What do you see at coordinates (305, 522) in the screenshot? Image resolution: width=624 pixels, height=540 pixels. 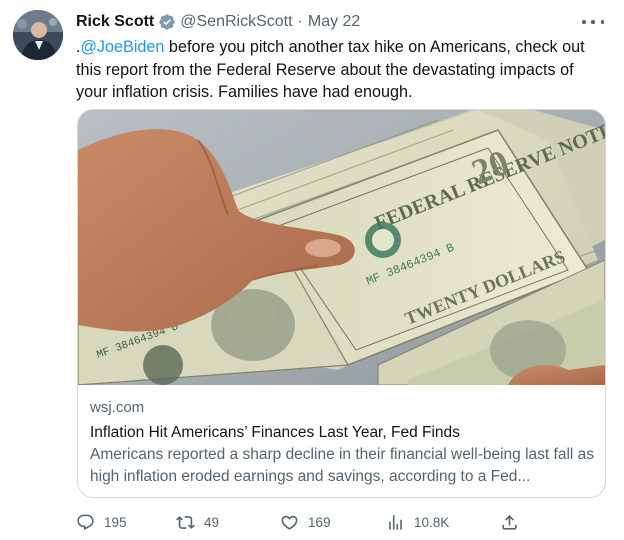 I see `like-button: 169` at bounding box center [305, 522].